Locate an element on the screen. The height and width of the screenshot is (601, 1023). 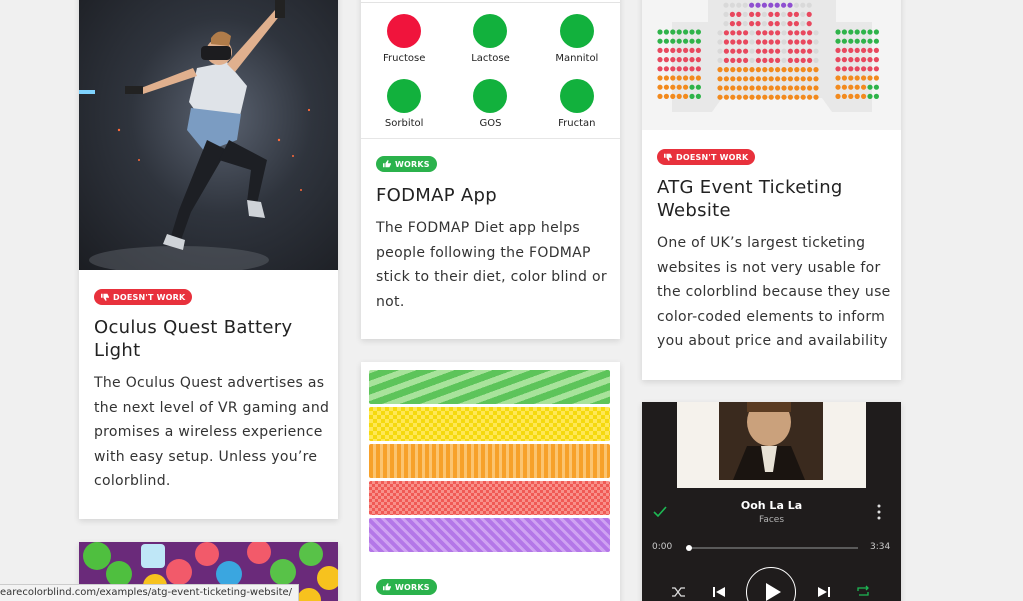
card-spotify: Ooh La La Faces 0:00 3:34 is located at coordinates (771, 501).